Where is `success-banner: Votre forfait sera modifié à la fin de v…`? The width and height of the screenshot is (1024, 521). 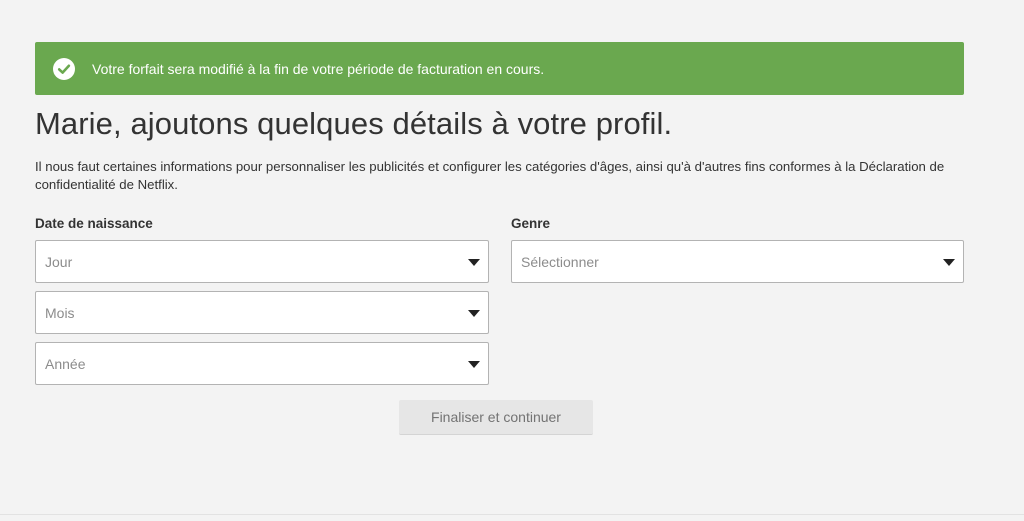
success-banner: Votre forfait sera modifié à la fin de v… is located at coordinates (499, 68).